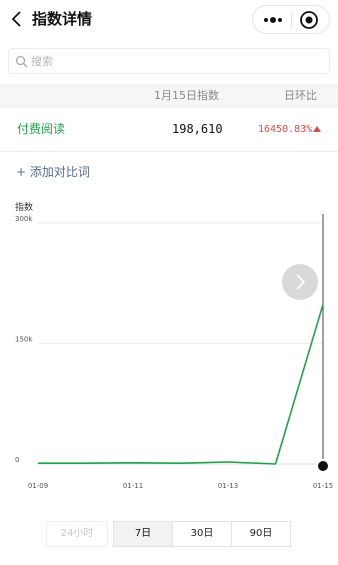 Image resolution: width=338 pixels, height=565 pixels. I want to click on x-tick-label: 01-13, so click(228, 486).